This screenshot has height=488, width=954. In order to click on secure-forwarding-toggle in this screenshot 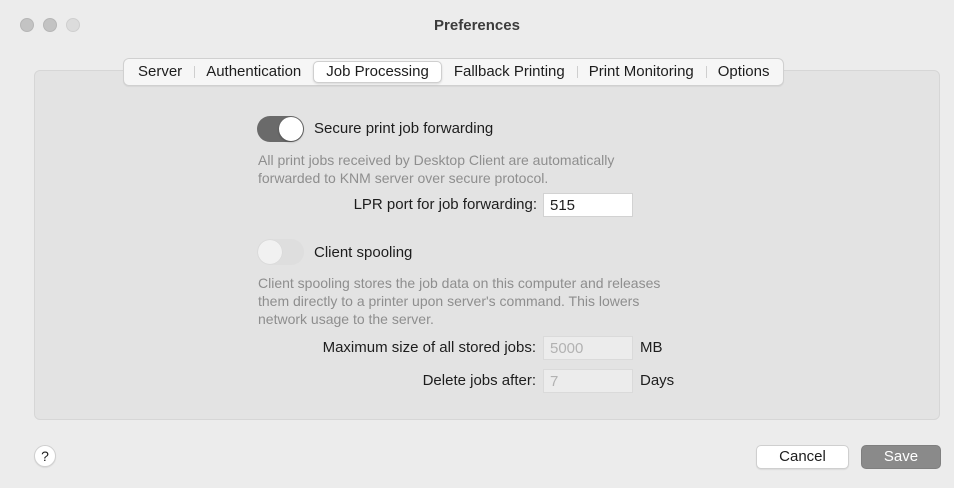, I will do `click(280, 129)`.